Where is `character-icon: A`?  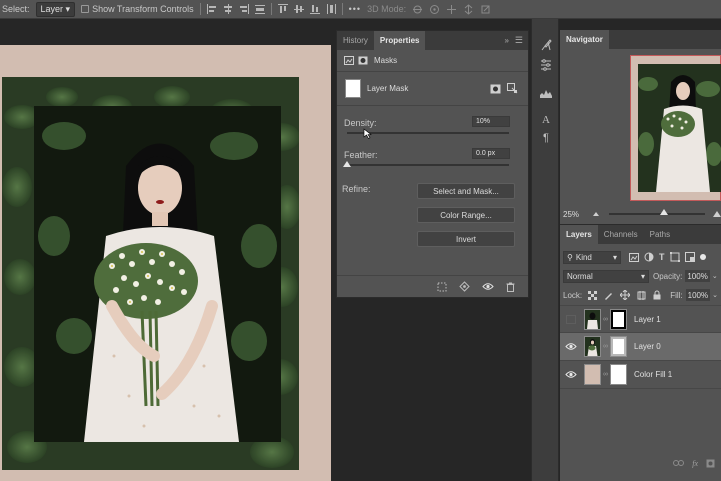
character-icon: A is located at coordinates (546, 120).